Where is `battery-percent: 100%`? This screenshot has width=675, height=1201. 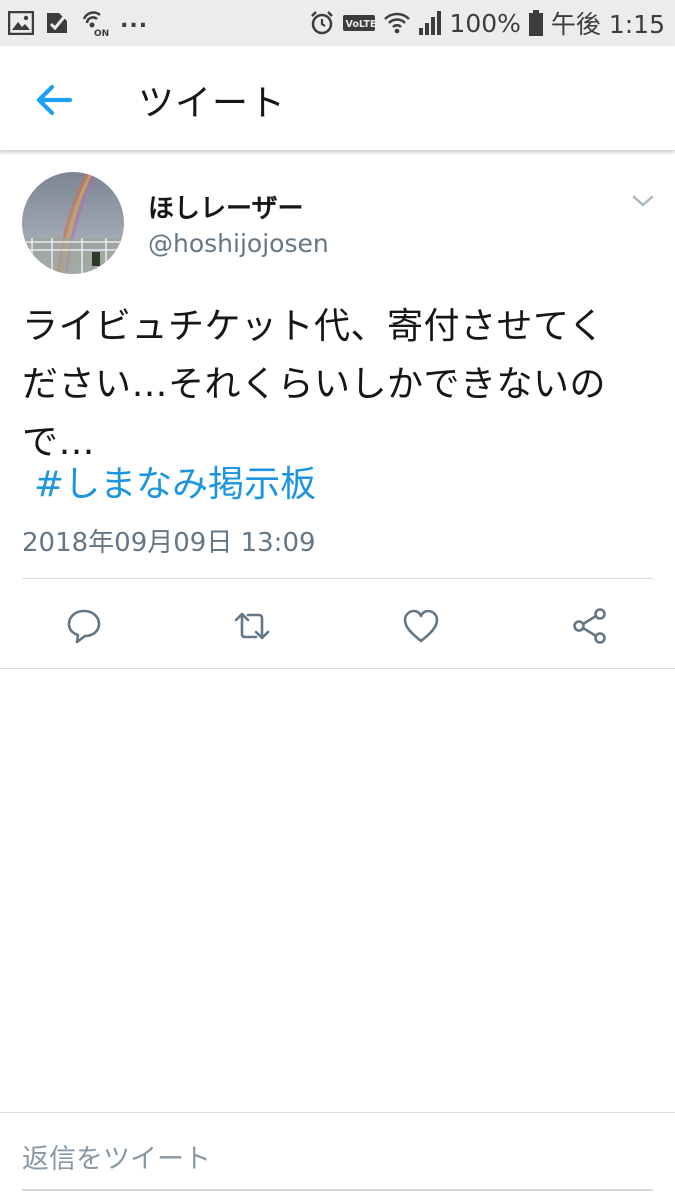
battery-percent: 100% is located at coordinates (485, 23).